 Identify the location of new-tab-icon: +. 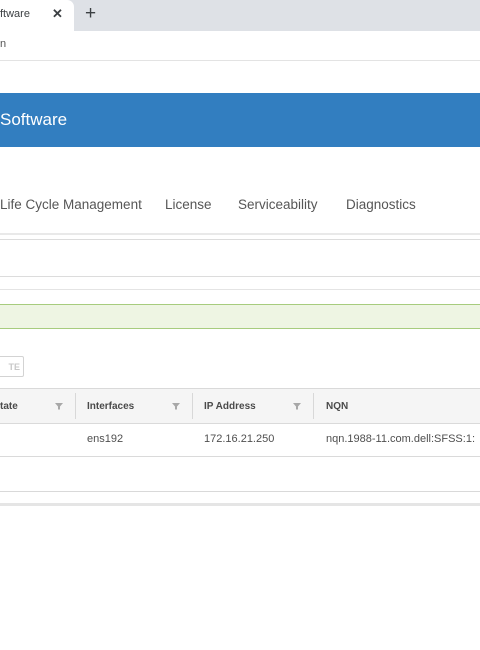
(90, 14).